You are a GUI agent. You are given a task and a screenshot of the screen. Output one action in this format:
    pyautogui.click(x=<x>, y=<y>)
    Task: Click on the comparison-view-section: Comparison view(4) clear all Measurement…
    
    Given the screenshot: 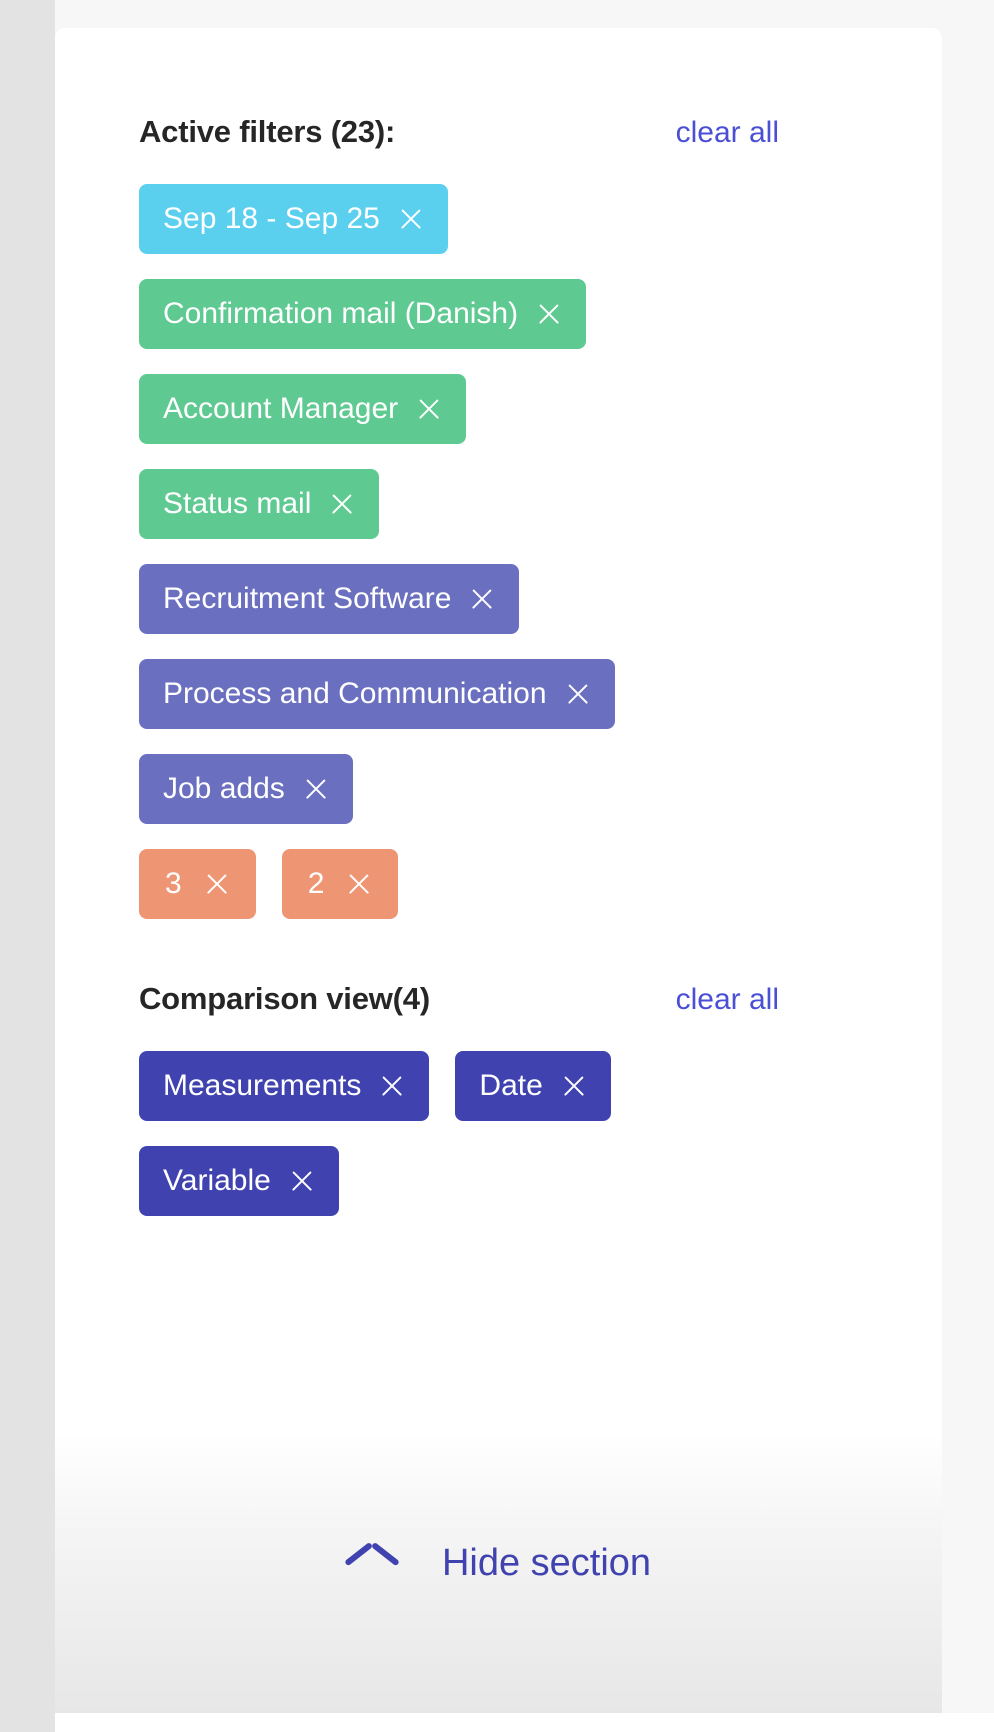 What is the action you would take?
    pyautogui.click(x=540, y=1098)
    